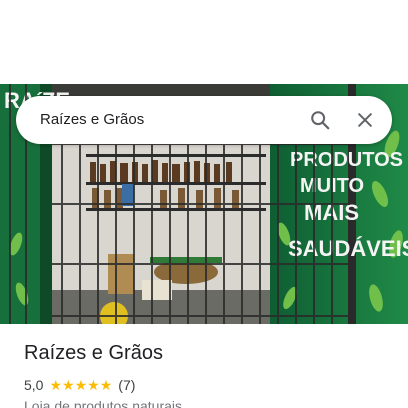 The height and width of the screenshot is (408, 408). Describe the element at coordinates (126, 385) in the screenshot. I see `review-count: (7)` at that location.